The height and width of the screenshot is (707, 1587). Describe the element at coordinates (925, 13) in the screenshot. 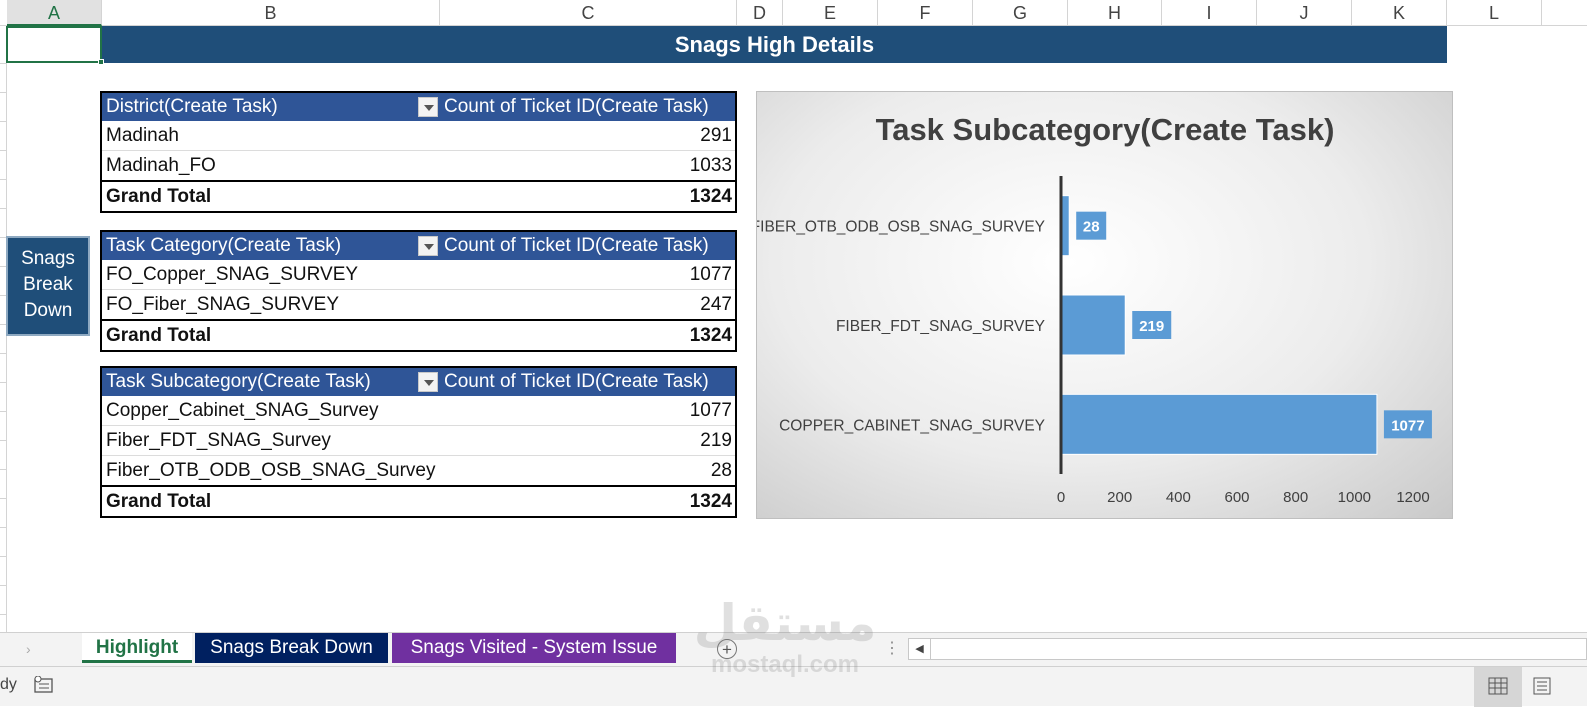

I see `column-header-f: F` at that location.